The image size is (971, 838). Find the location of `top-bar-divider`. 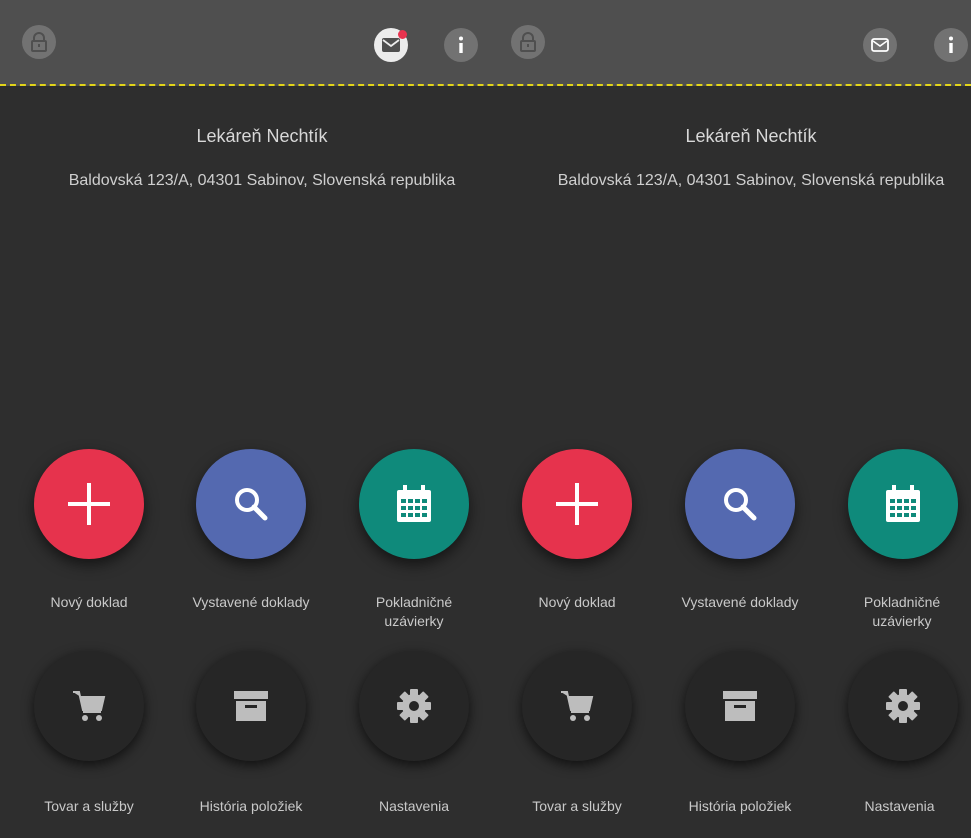

top-bar-divider is located at coordinates (485, 85).